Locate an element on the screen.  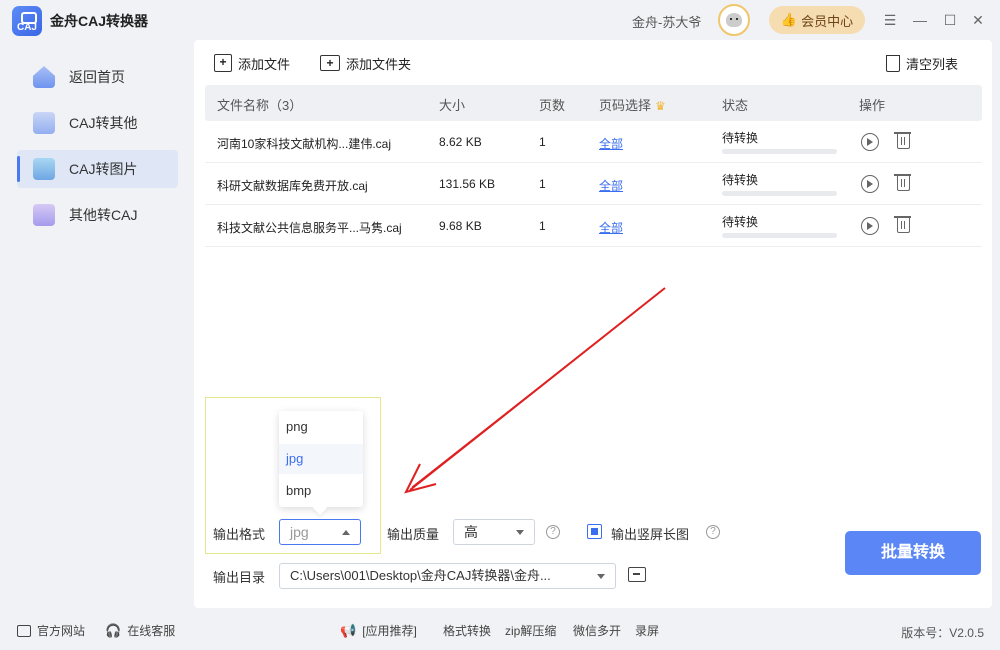
file-size: 9.68 KB is located at coordinates (460, 226).